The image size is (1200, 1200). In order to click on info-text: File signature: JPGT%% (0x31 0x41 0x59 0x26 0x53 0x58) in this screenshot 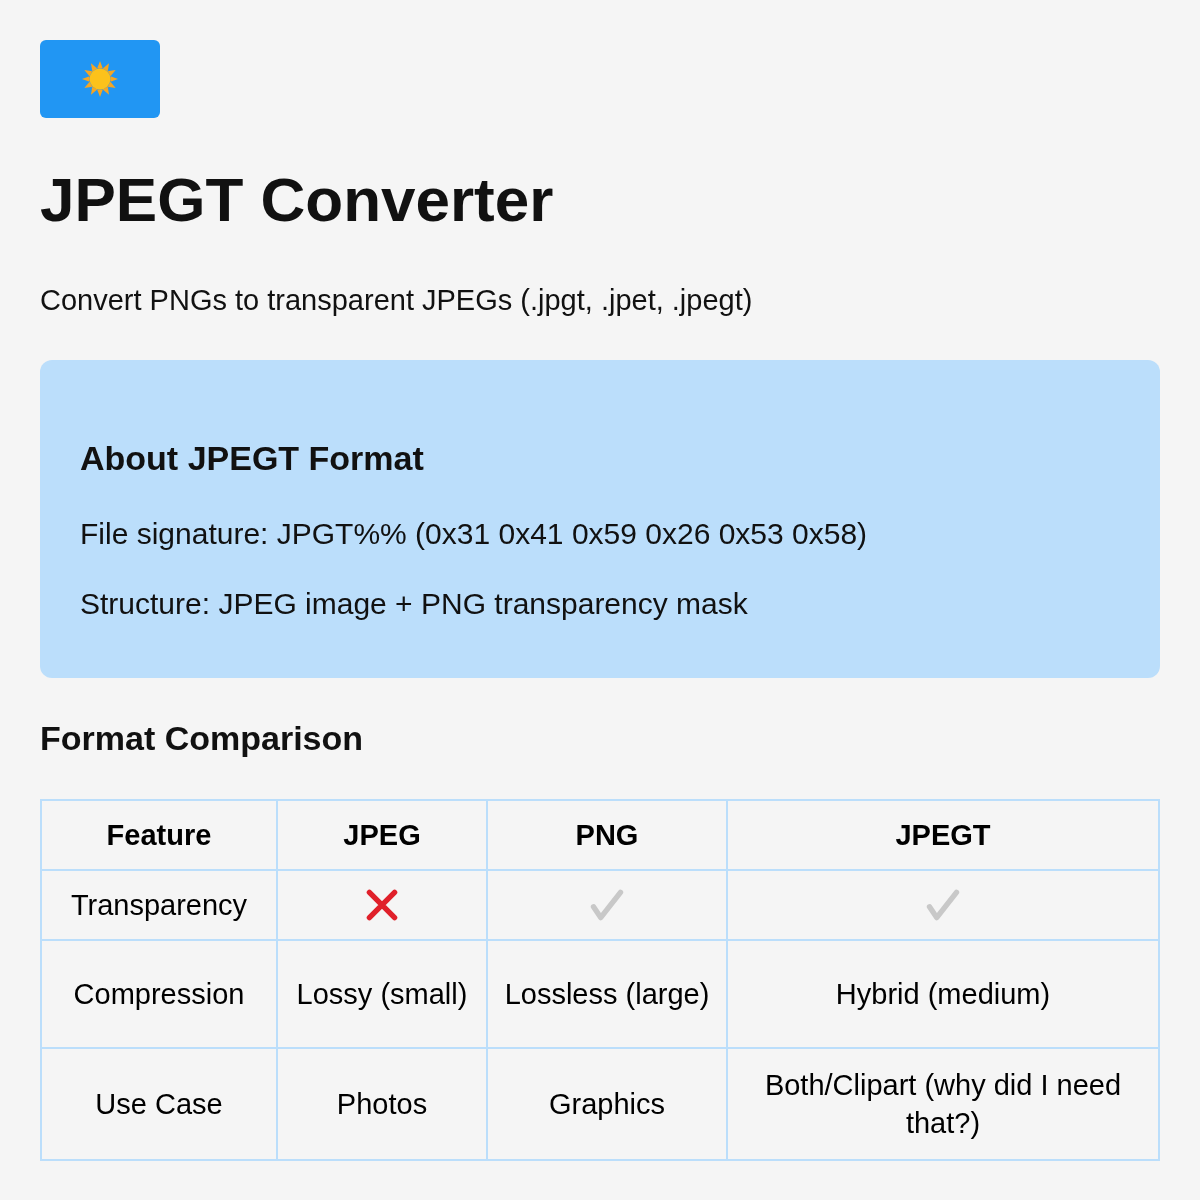, I will do `click(474, 534)`.